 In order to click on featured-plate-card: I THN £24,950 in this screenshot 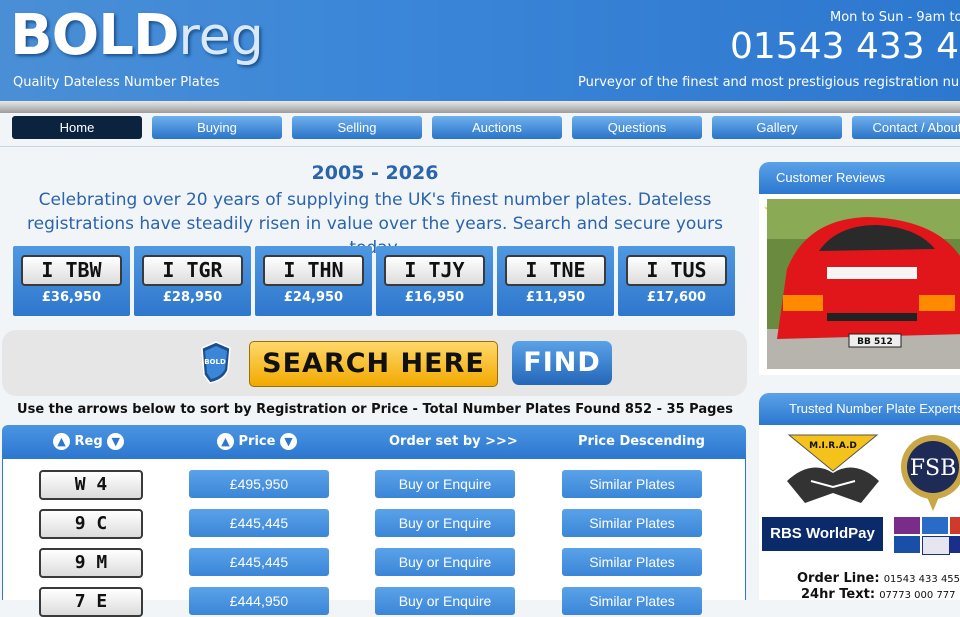, I will do `click(313, 281)`.